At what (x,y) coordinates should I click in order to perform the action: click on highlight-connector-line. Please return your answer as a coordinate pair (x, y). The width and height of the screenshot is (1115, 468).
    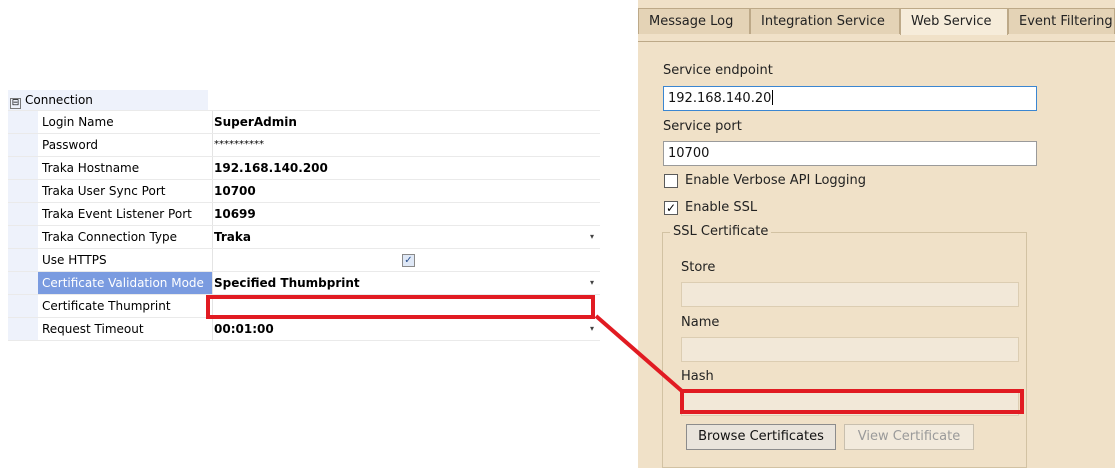
    Looking at the image, I should click on (639, 354).